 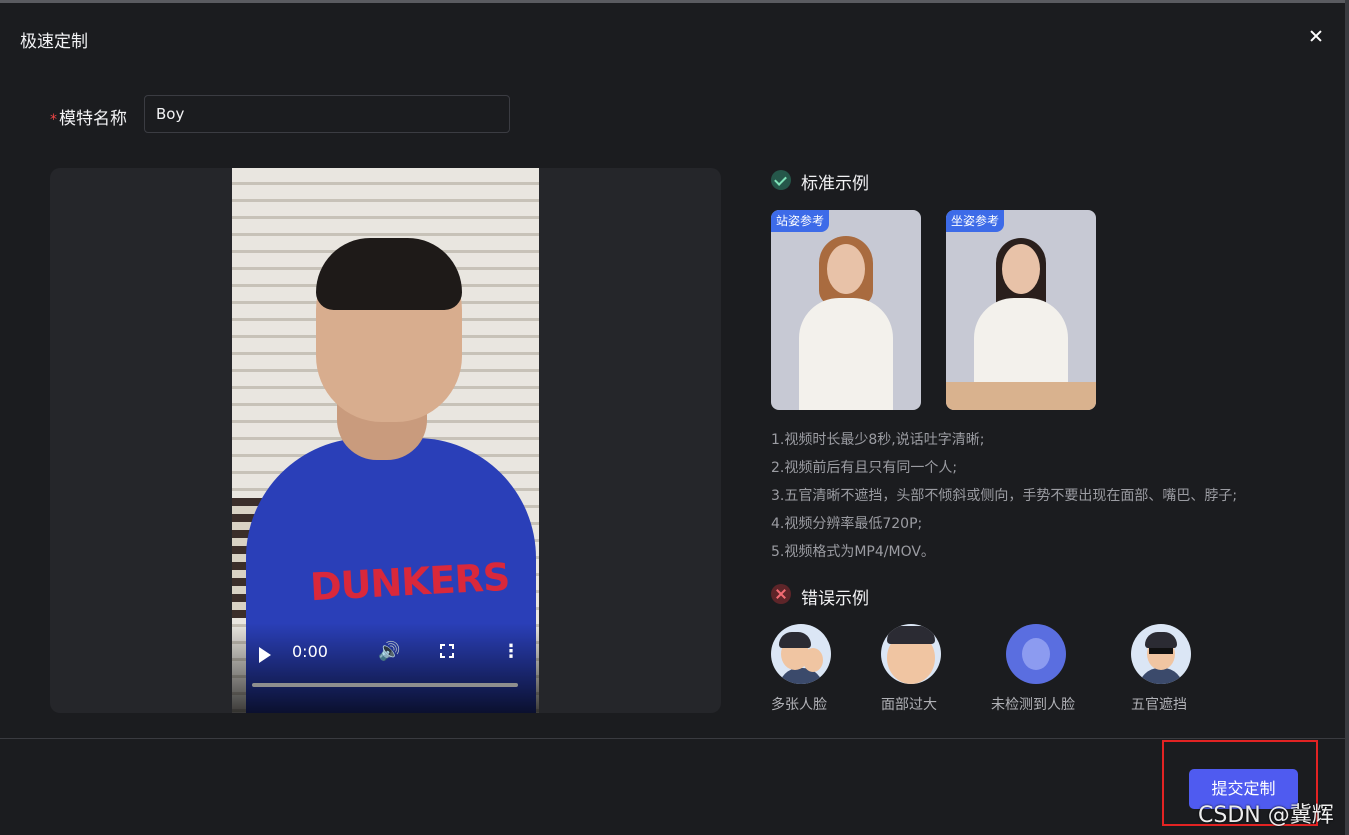 I want to click on multiple-faces-avatar, so click(x=801, y=654).